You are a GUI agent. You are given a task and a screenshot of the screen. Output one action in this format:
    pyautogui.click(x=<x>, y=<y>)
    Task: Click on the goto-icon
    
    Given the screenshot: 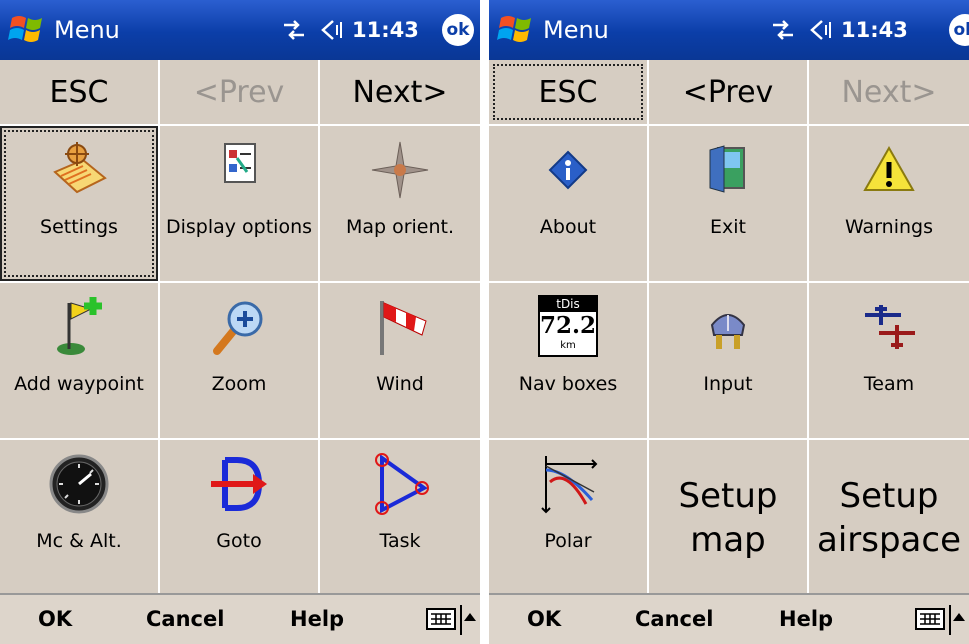 What is the action you would take?
    pyautogui.click(x=239, y=484)
    